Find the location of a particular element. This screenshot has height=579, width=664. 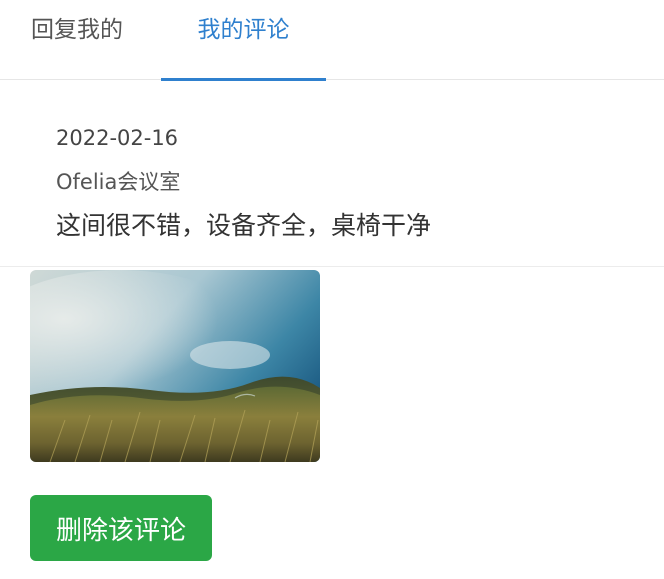

comment-photo is located at coordinates (175, 366).